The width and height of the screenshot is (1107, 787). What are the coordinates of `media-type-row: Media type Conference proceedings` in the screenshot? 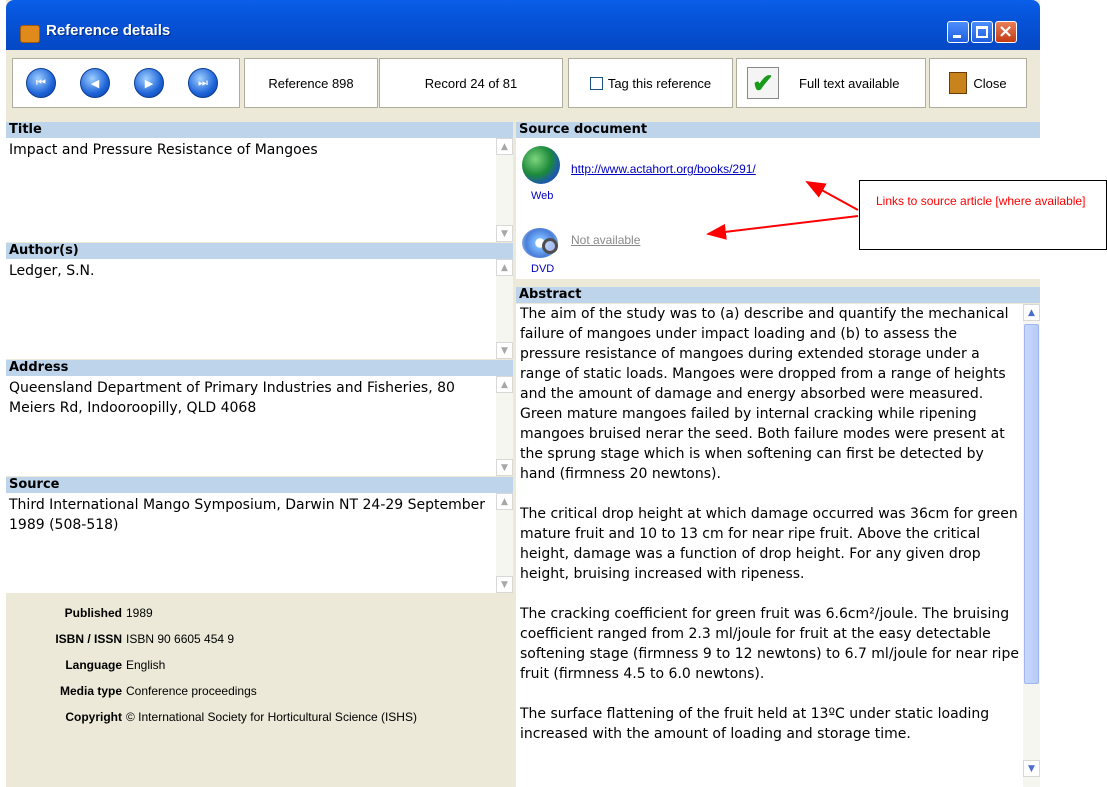 It's located at (131, 691).